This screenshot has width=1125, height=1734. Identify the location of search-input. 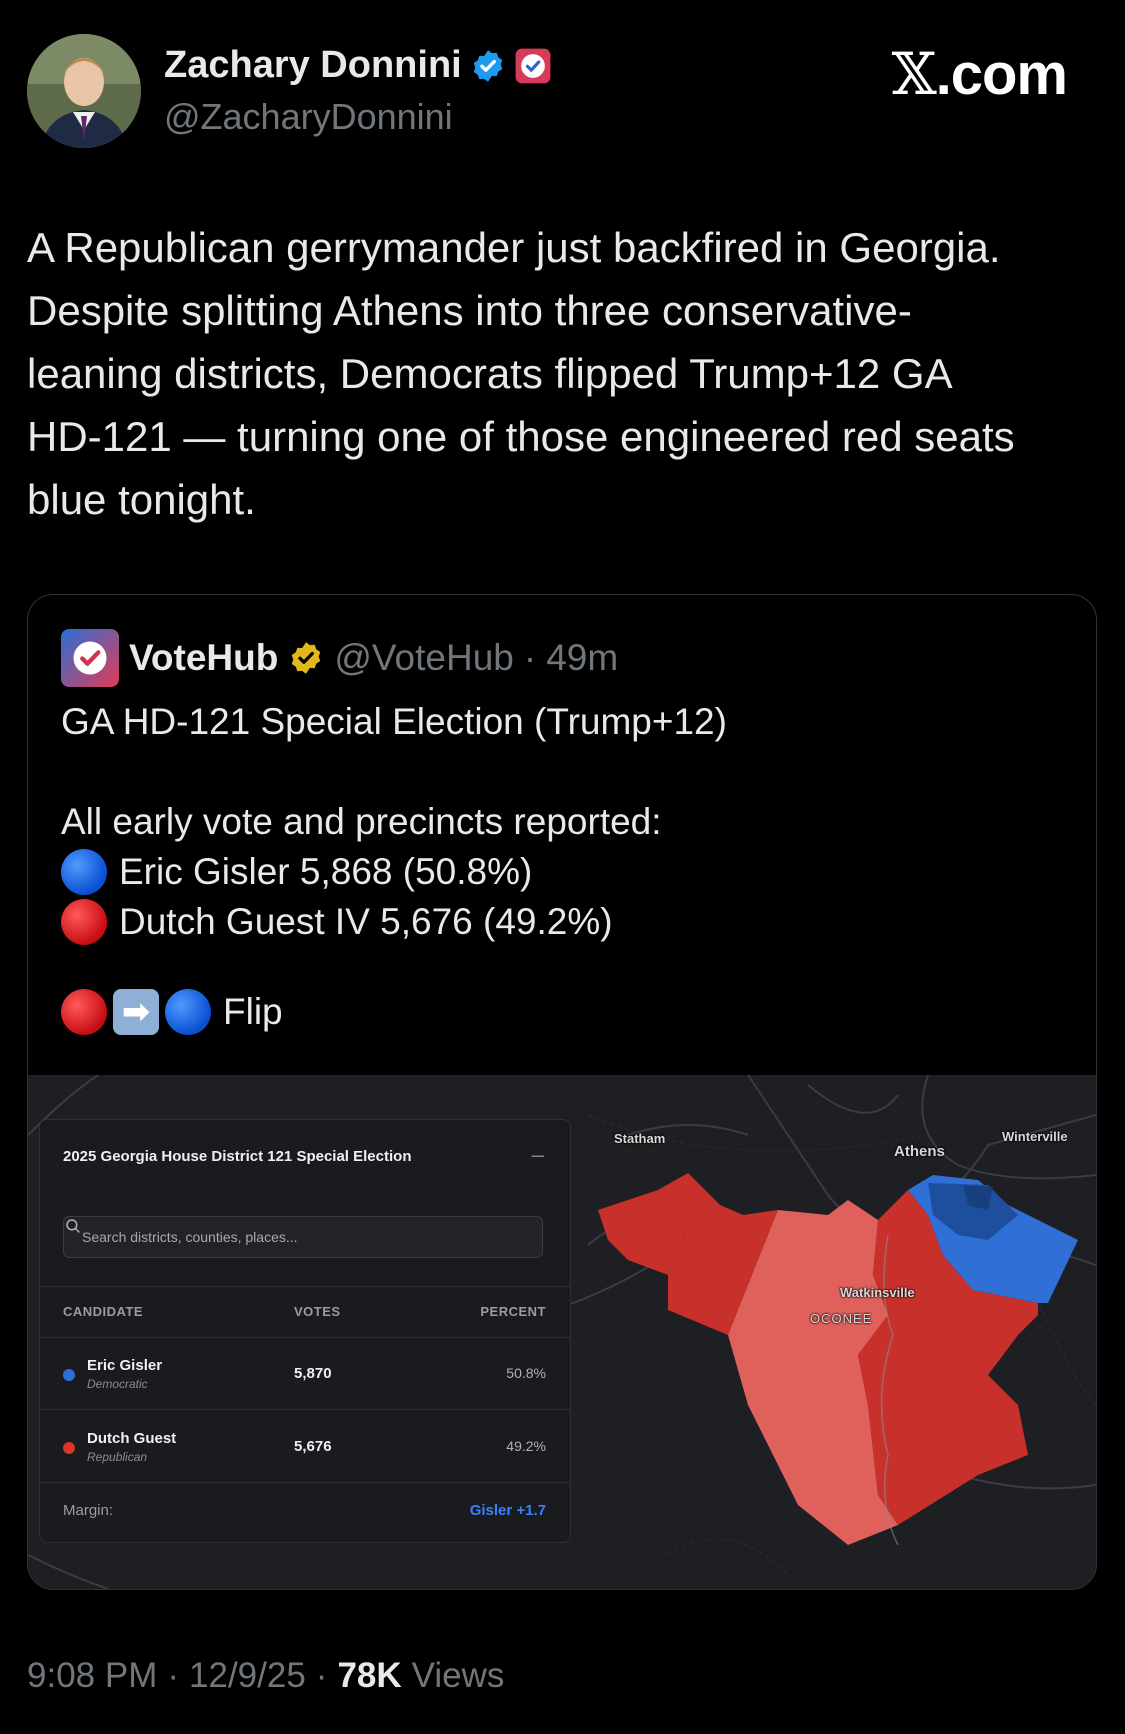
(282, 1237).